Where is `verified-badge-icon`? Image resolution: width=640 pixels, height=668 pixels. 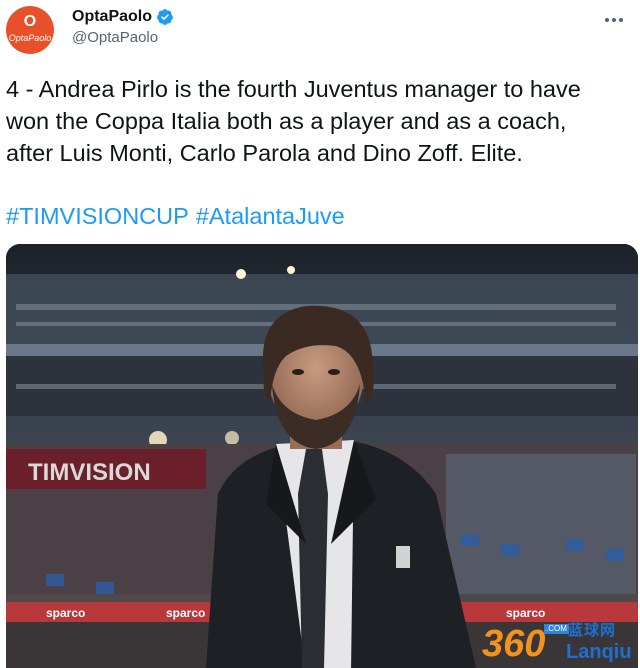 verified-badge-icon is located at coordinates (165, 17).